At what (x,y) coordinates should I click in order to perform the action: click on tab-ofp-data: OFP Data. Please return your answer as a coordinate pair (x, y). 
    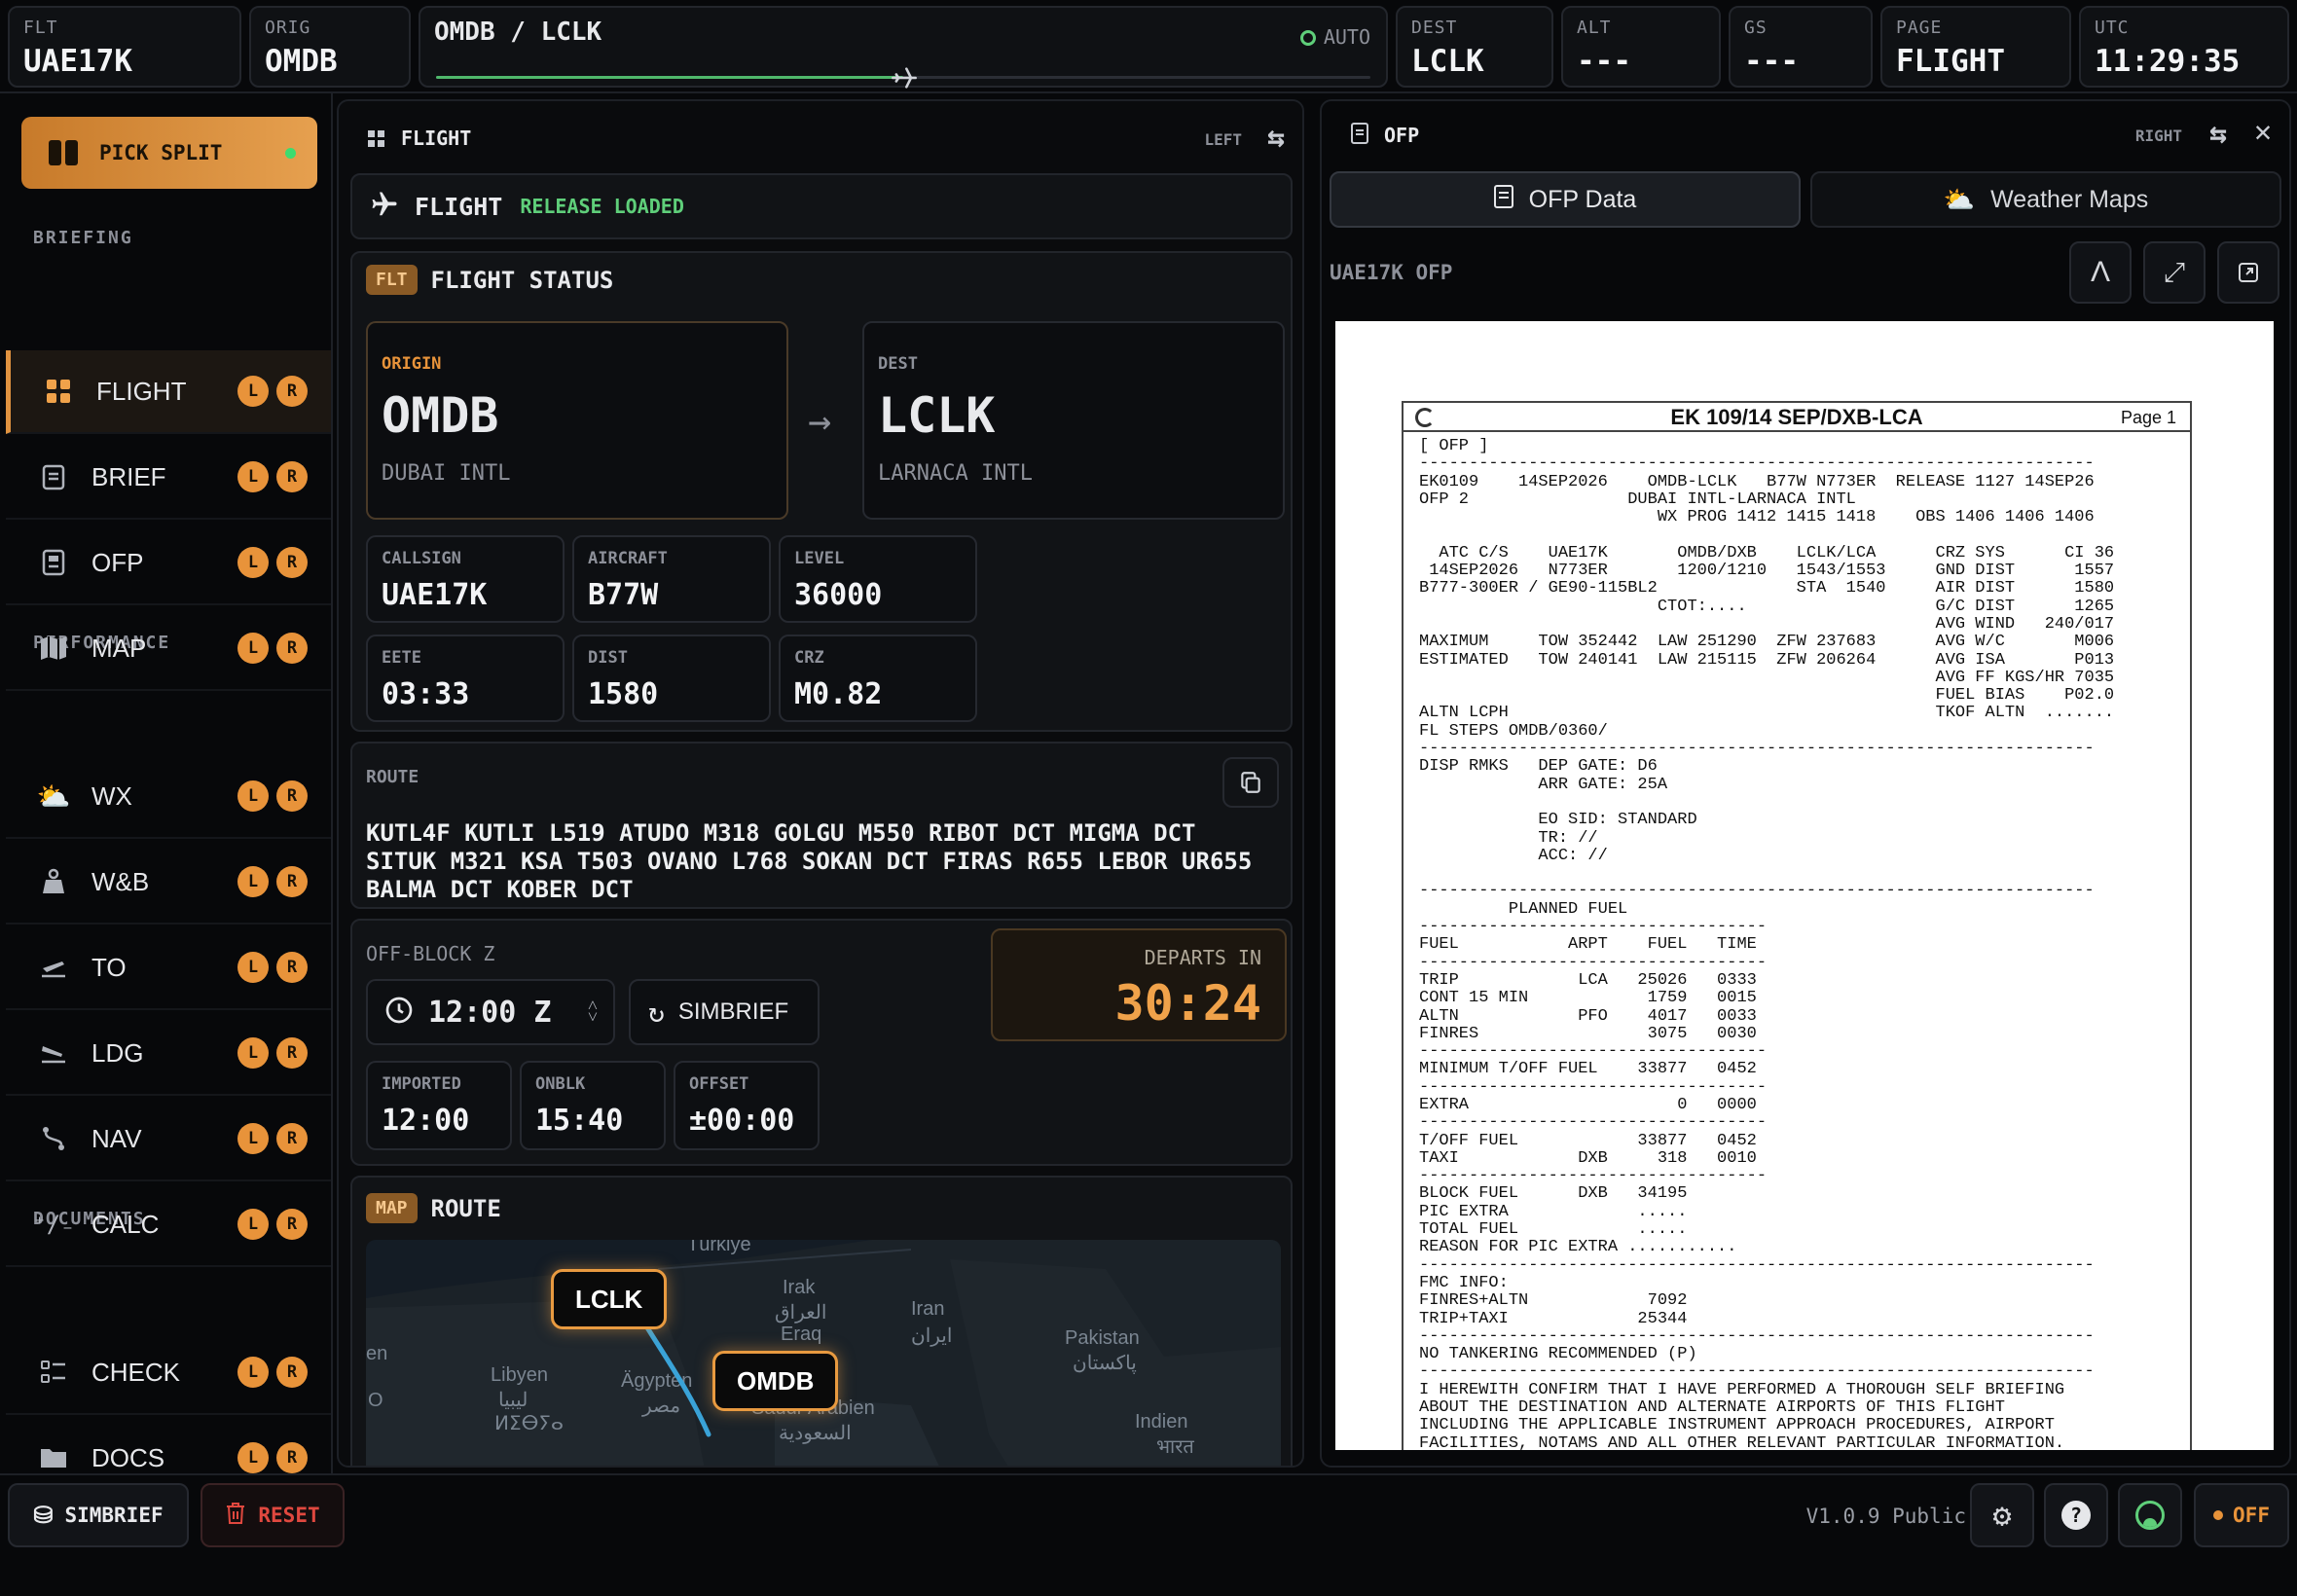
    Looking at the image, I should click on (1566, 199).